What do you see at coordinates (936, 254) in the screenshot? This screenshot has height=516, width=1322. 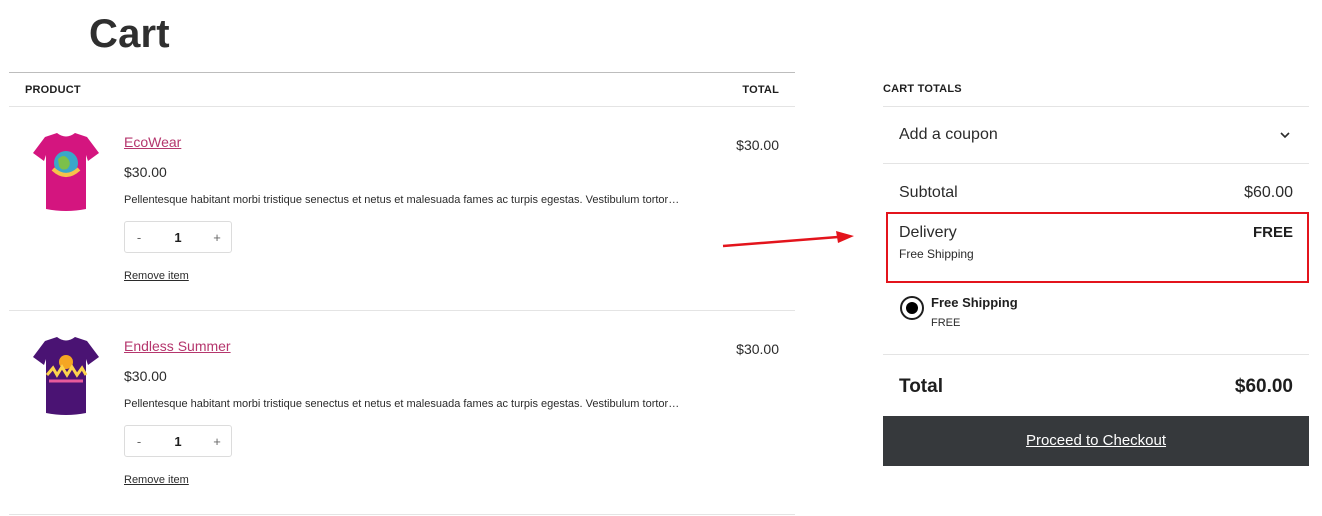 I see `delivery-method: Free Shipping` at bounding box center [936, 254].